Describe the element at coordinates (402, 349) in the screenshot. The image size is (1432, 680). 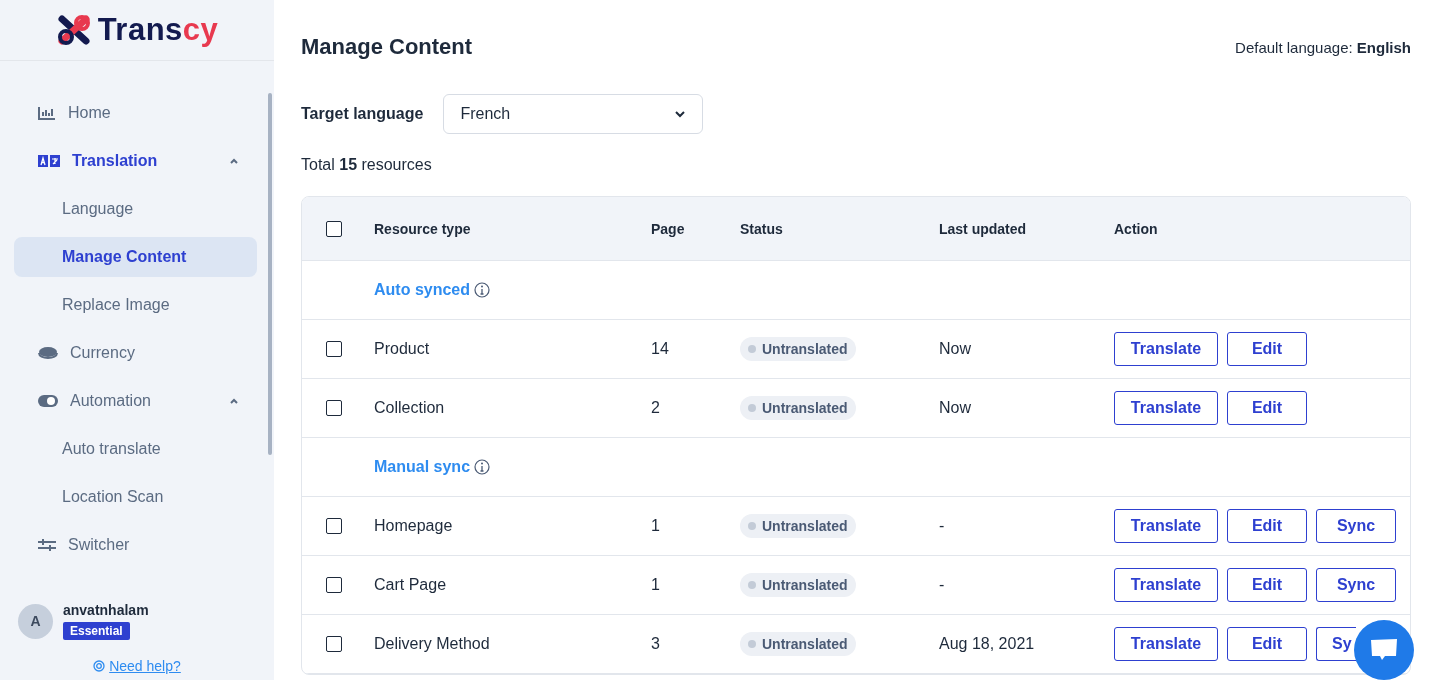
I see `table-cell-text: Product` at that location.